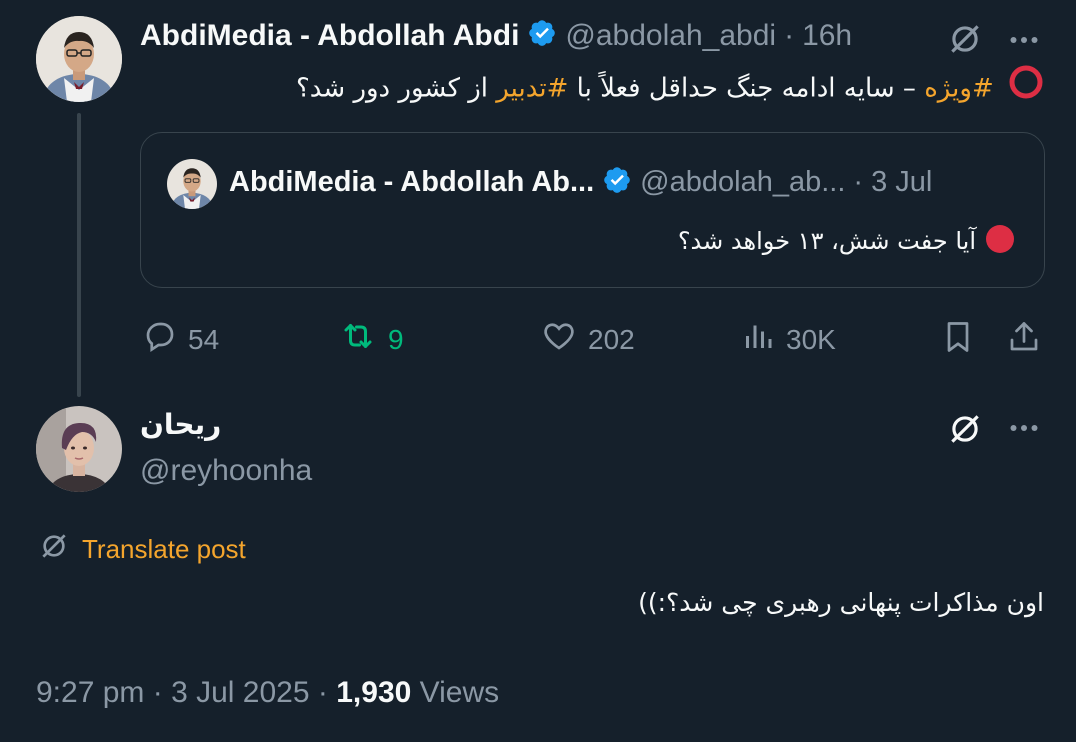 This screenshot has width=1076, height=742. I want to click on retweet-button: 9, so click(371, 339).